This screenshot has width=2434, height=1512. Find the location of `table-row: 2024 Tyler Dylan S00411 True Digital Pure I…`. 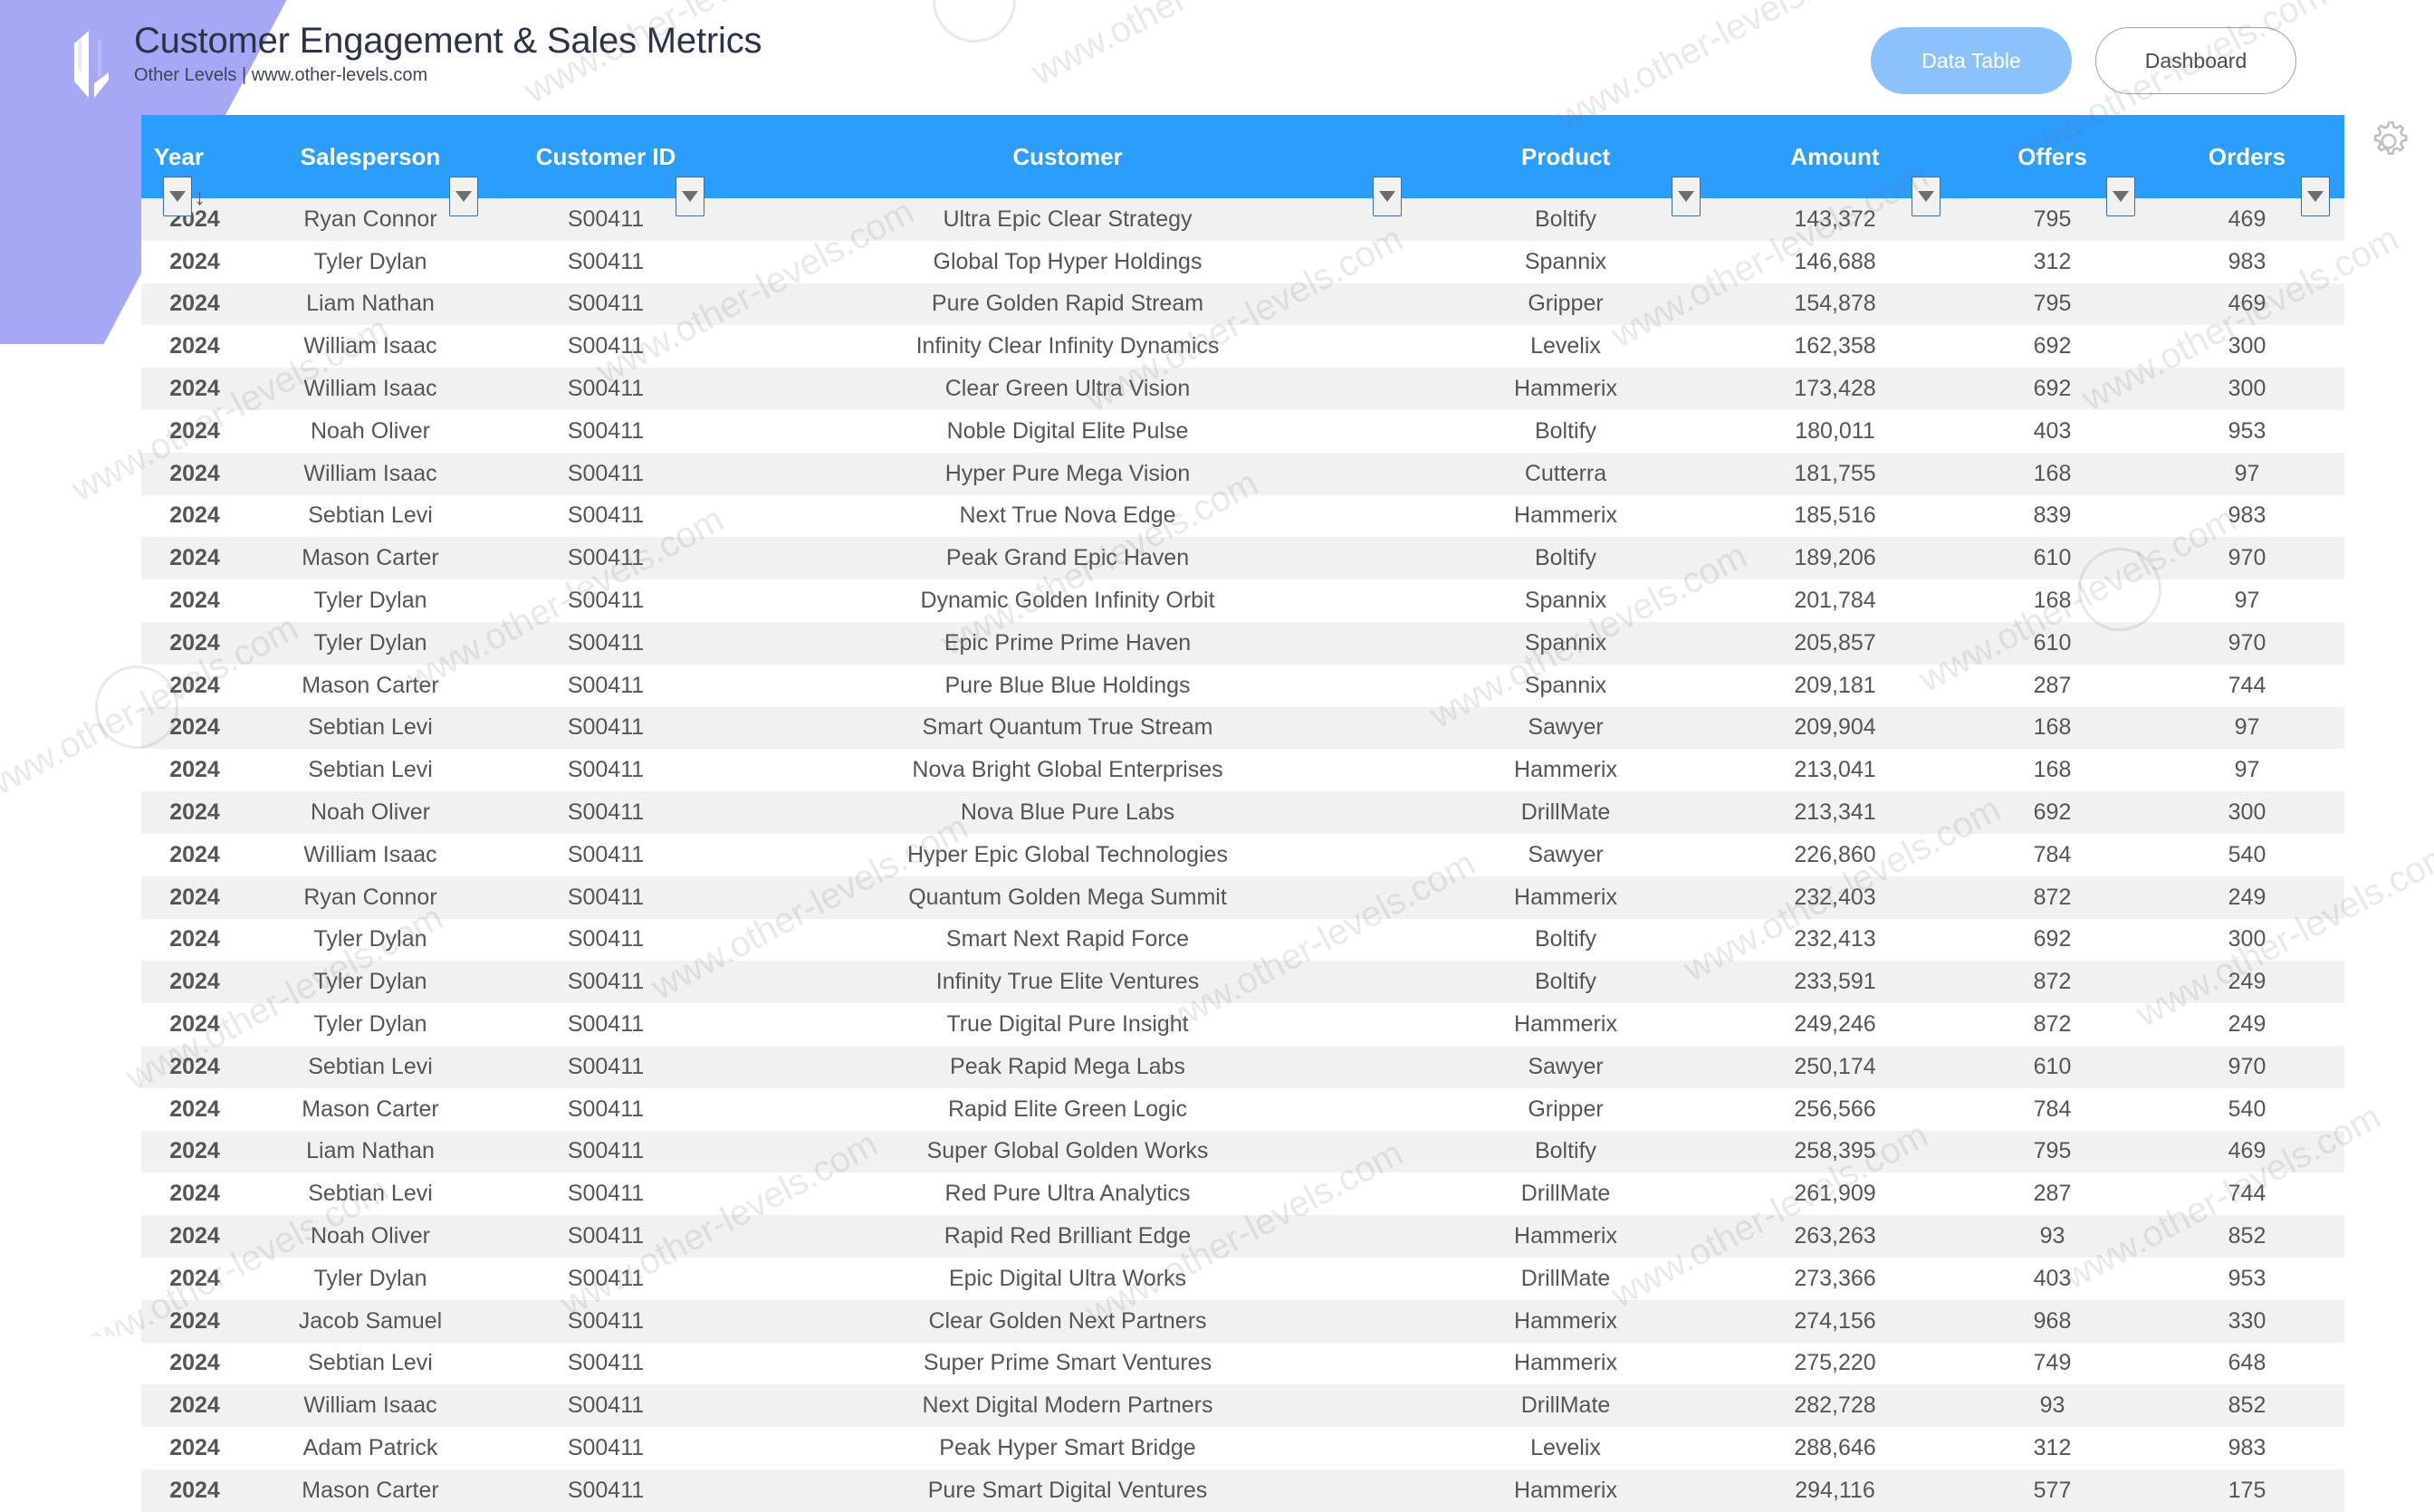

table-row: 2024 Tyler Dylan S00411 True Digital Pure I… is located at coordinates (1242, 1024).